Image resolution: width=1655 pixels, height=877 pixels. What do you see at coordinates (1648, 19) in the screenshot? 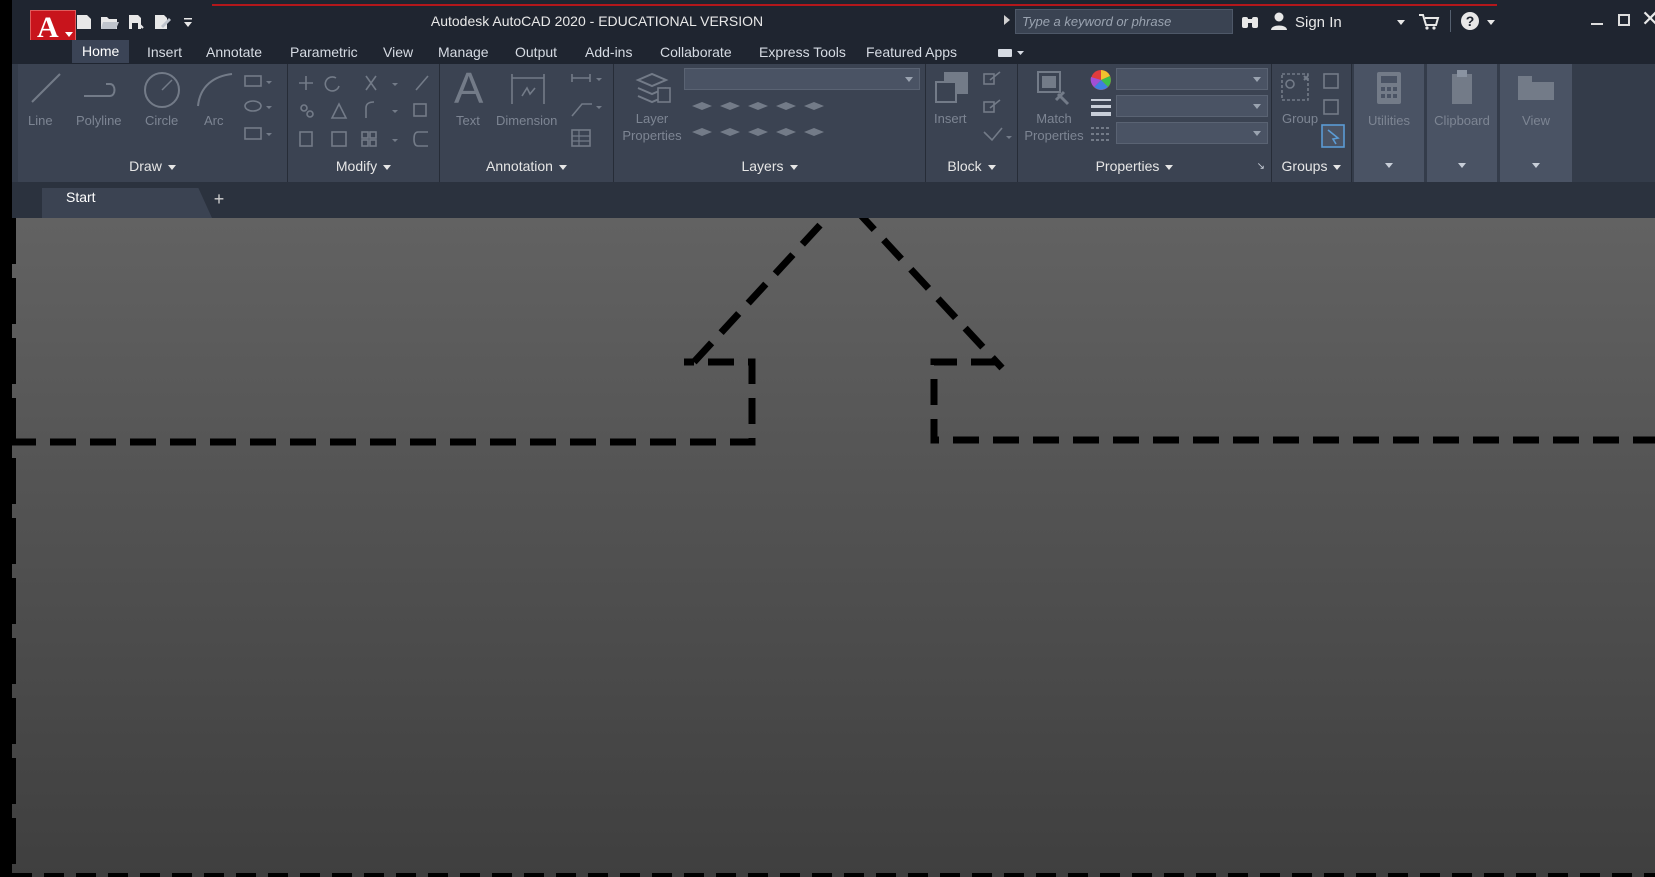
I see `close-icon: ✕` at bounding box center [1648, 19].